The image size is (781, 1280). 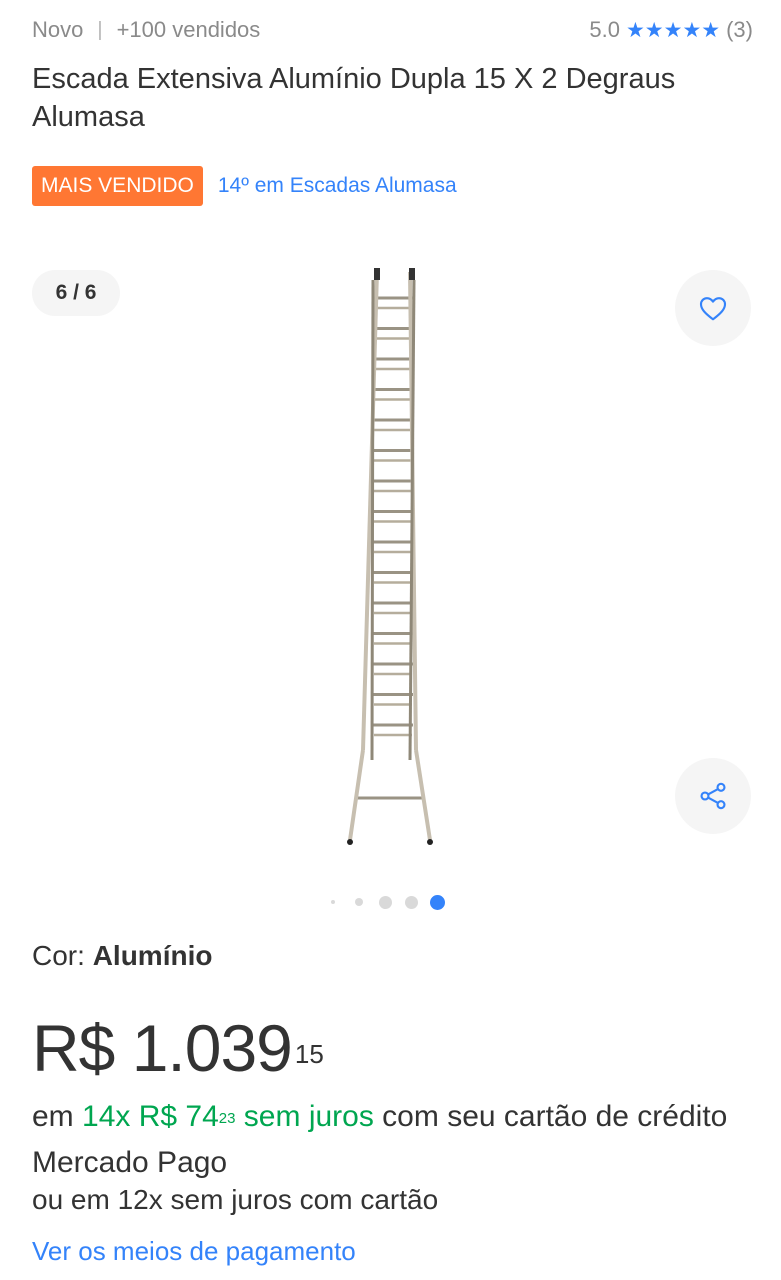 I want to click on installments-interest: sem juros, so click(x=304, y=1116).